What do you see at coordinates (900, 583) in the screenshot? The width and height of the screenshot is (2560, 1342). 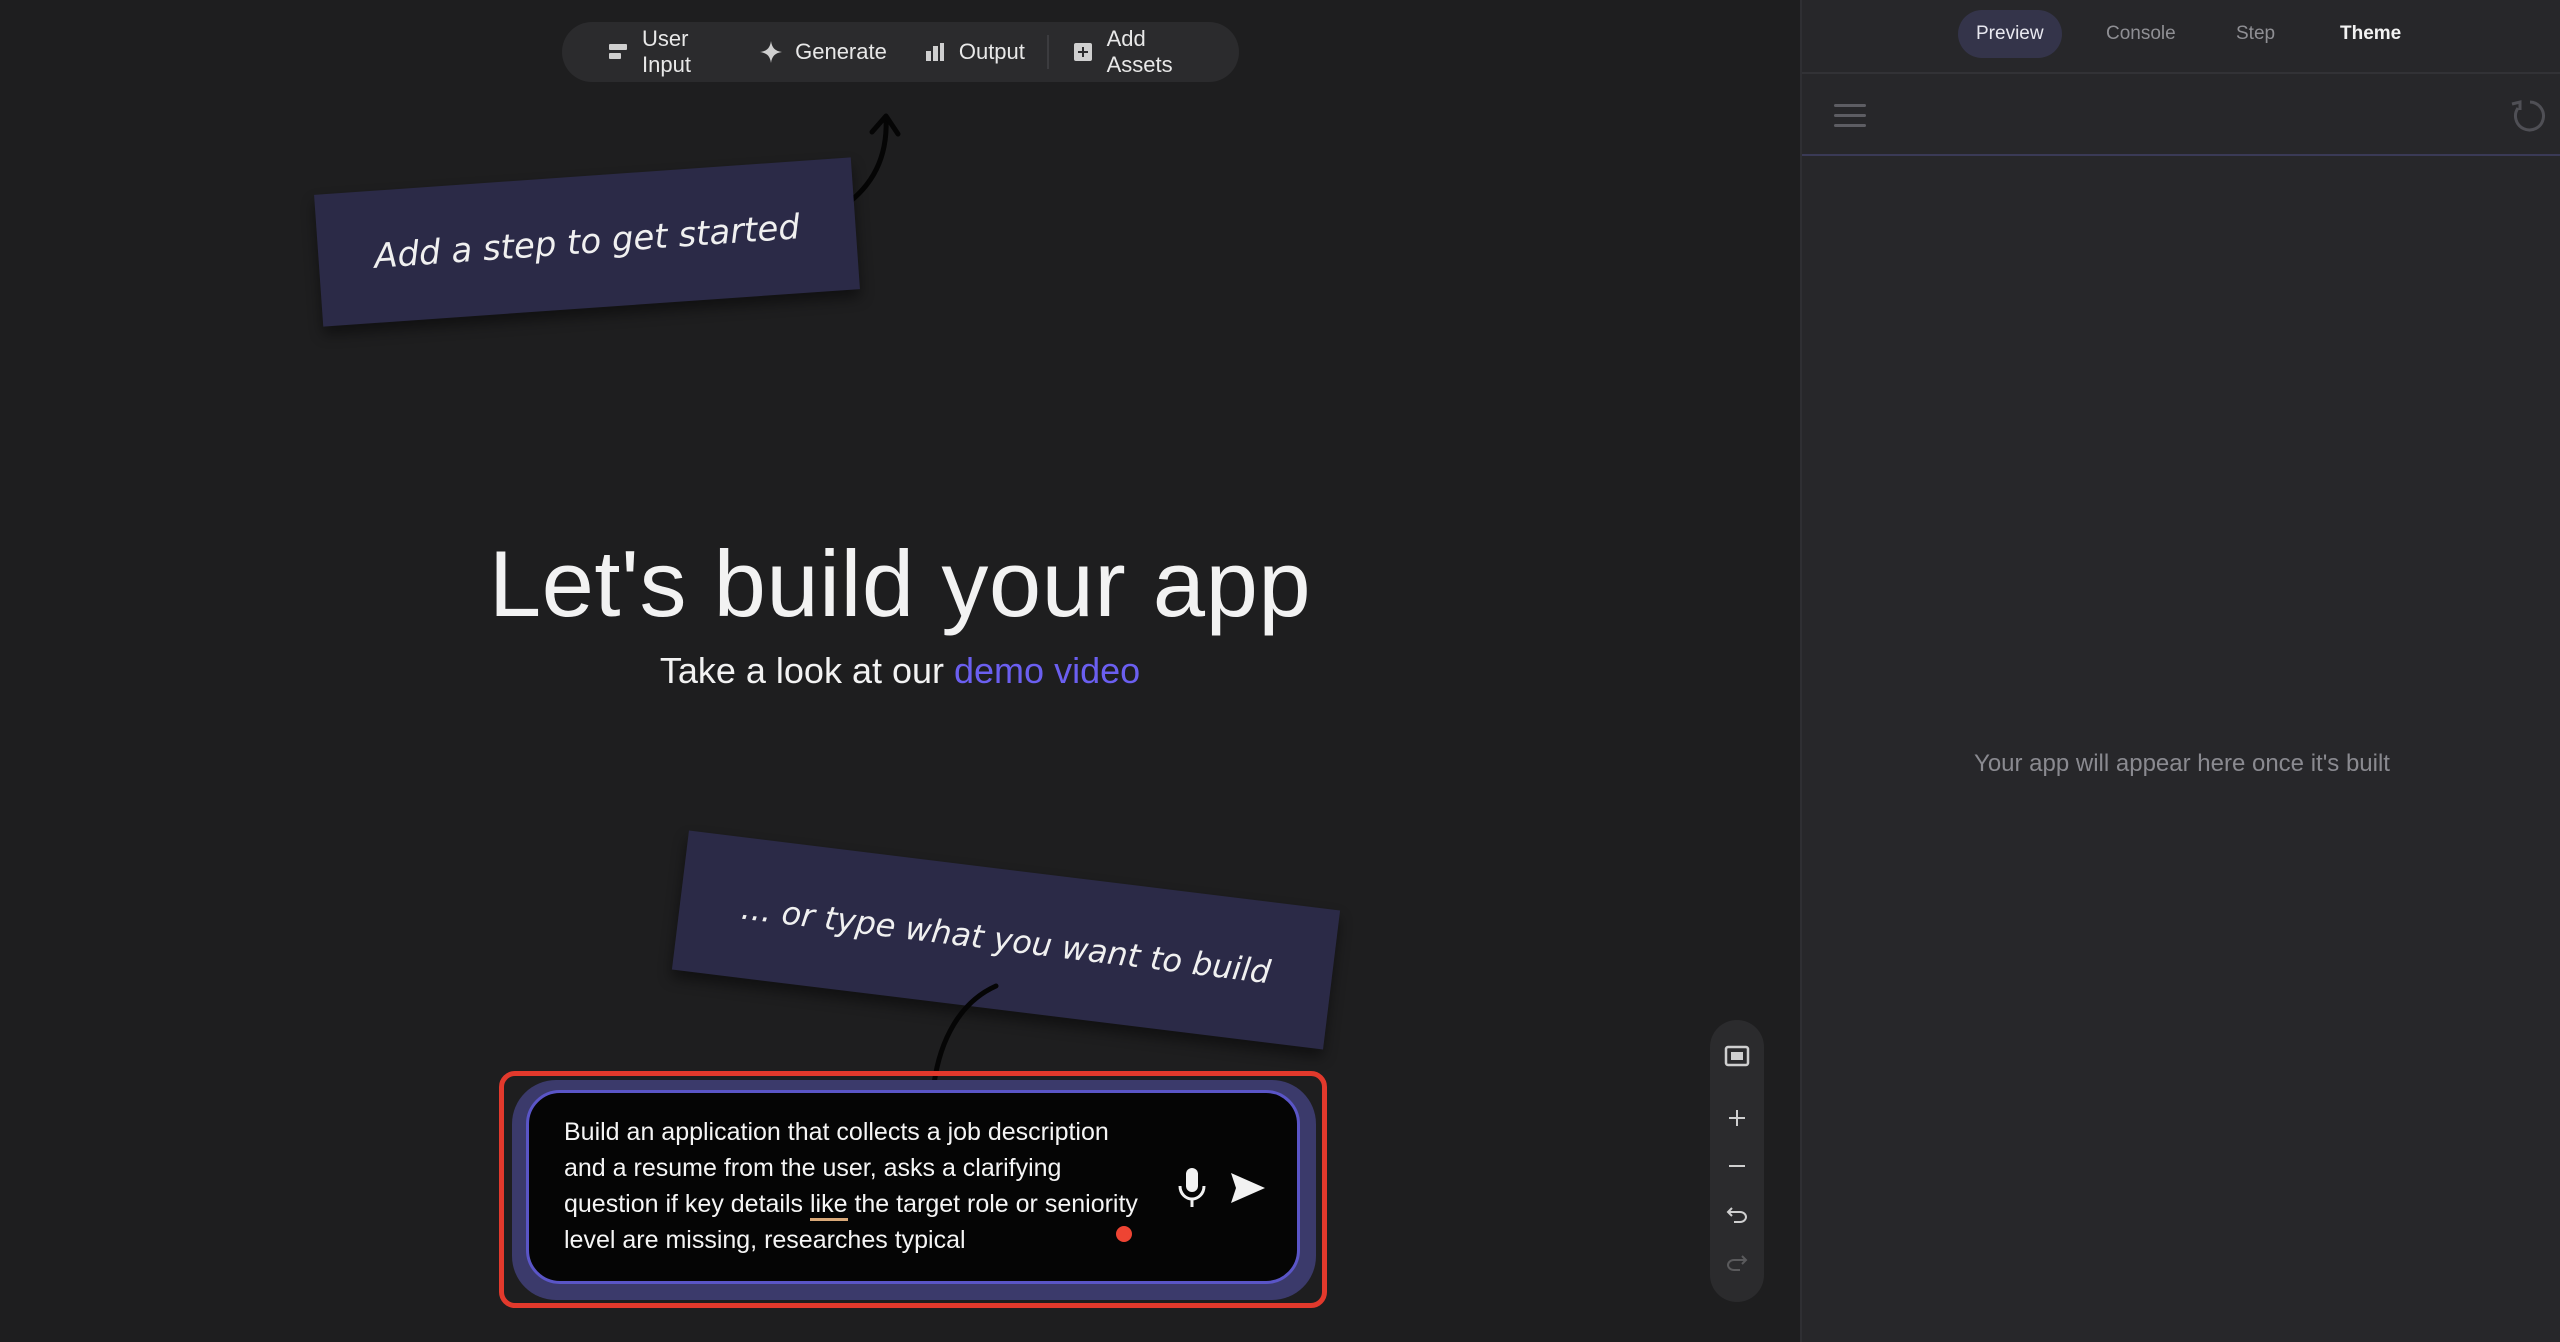 I see `page-title: Let's build your app` at bounding box center [900, 583].